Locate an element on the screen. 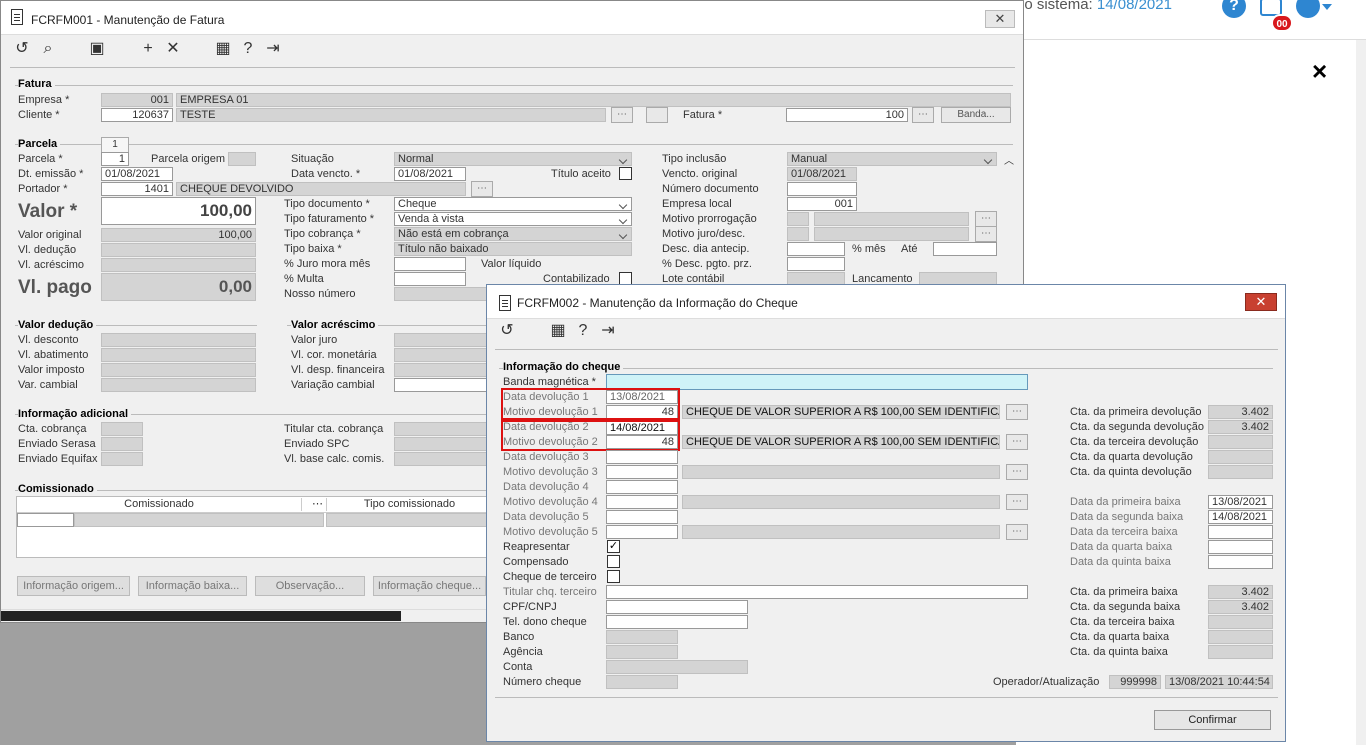 The width and height of the screenshot is (1366, 745). cpf-cnpj-label: CPF/CNPJ is located at coordinates (530, 607).